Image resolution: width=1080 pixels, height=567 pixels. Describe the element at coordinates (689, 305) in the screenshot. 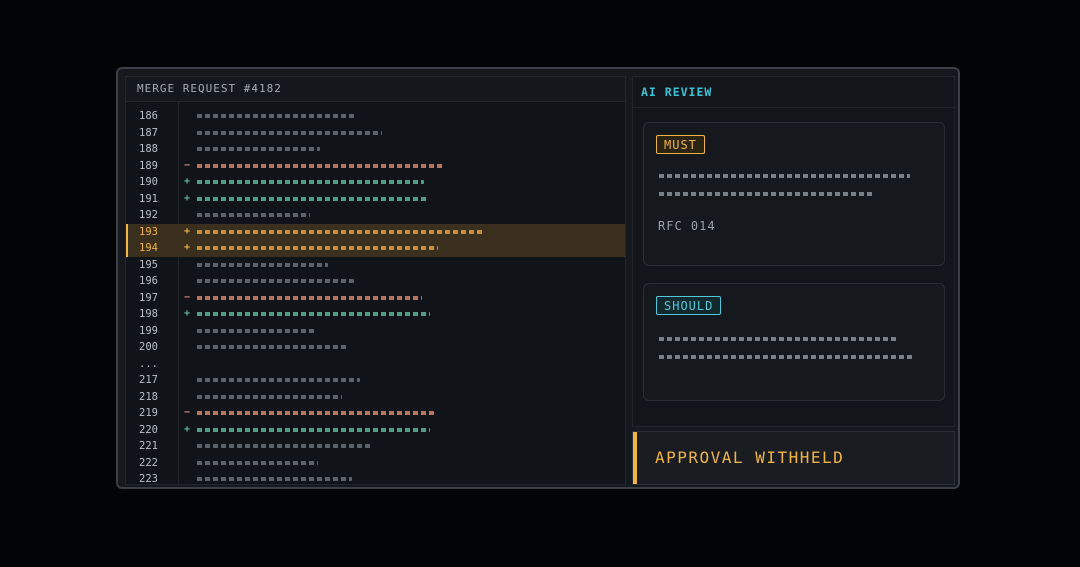

I see `should-badge: SHOULD` at that location.